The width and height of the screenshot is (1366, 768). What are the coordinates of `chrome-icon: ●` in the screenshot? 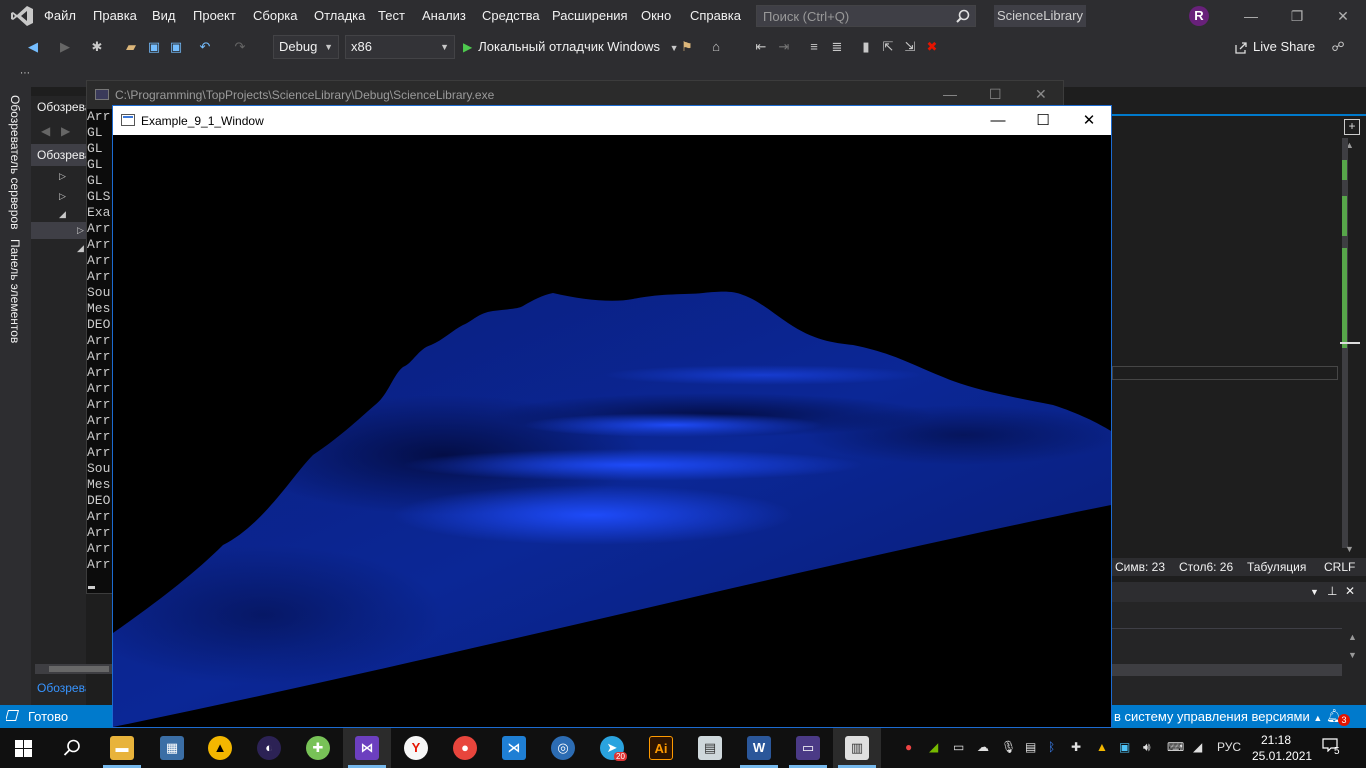 It's located at (465, 748).